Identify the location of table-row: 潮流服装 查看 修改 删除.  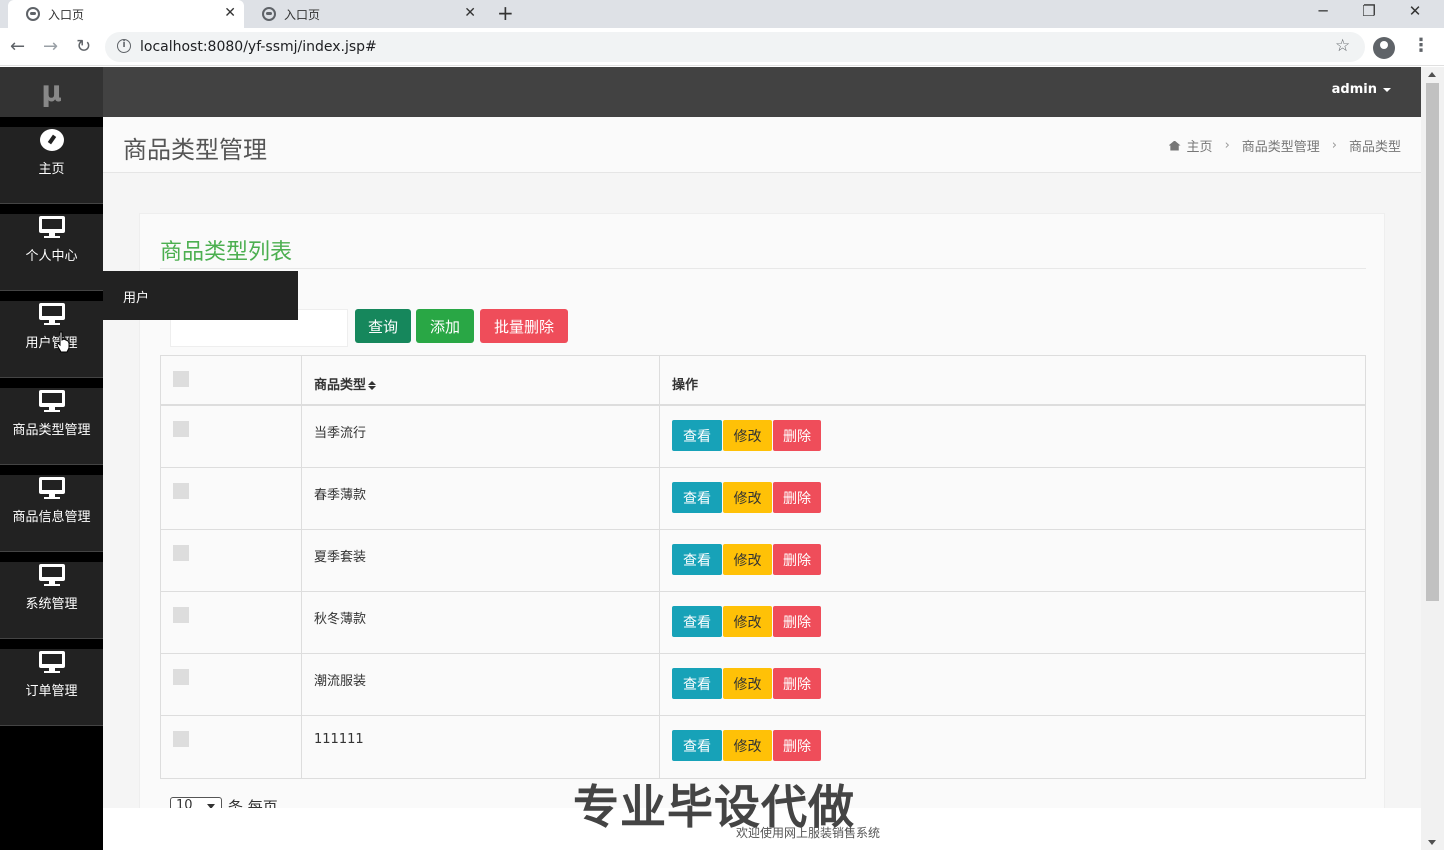
(763, 685).